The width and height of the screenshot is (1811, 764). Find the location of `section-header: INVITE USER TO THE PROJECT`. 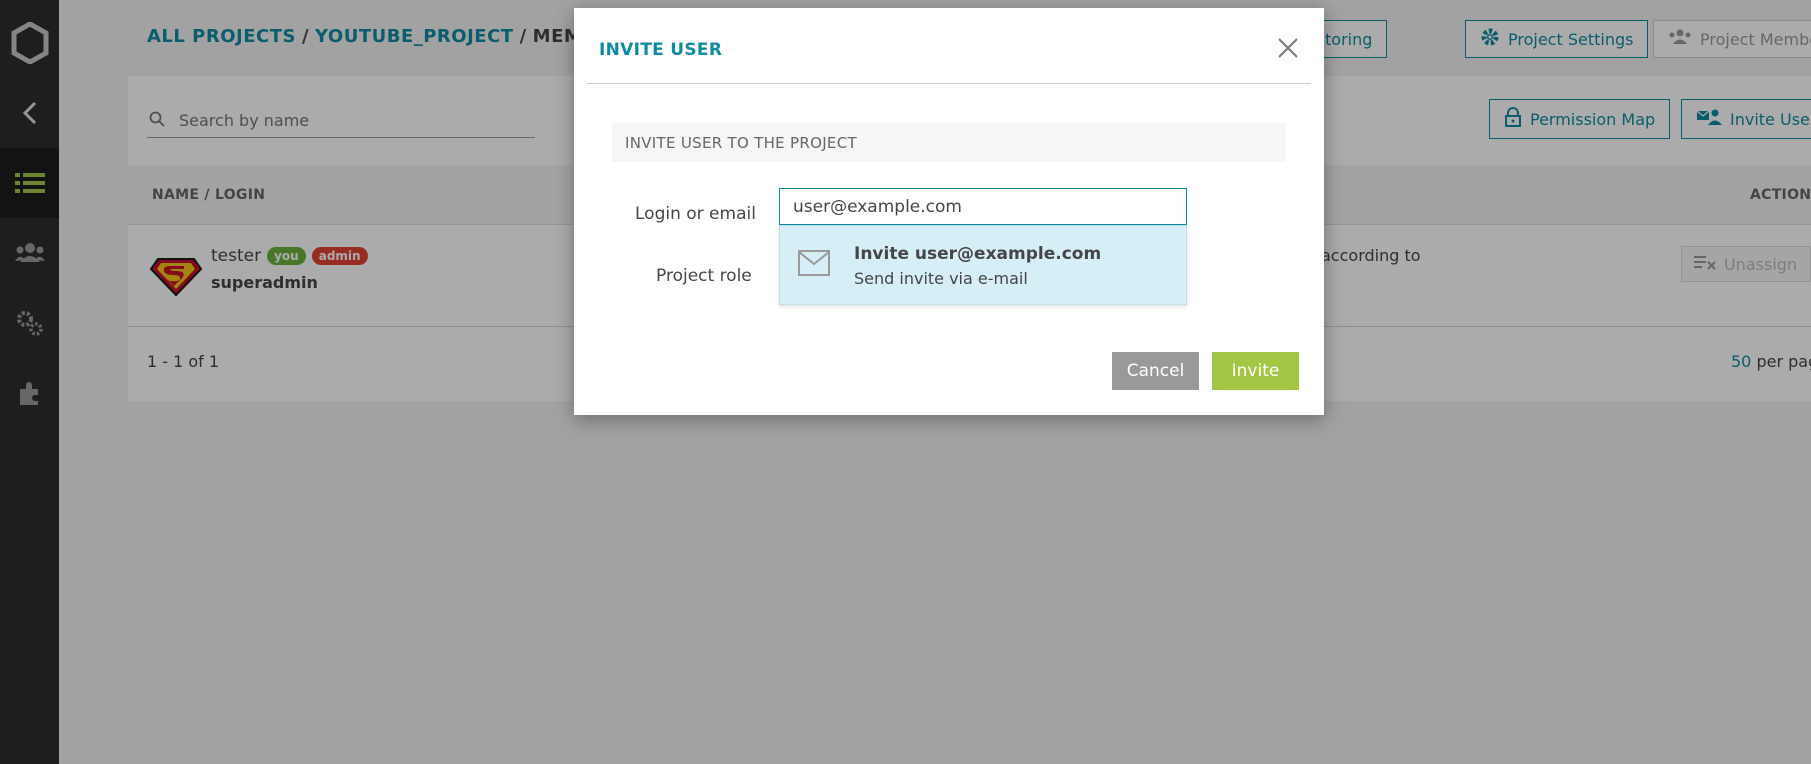

section-header: INVITE USER TO THE PROJECT is located at coordinates (949, 142).